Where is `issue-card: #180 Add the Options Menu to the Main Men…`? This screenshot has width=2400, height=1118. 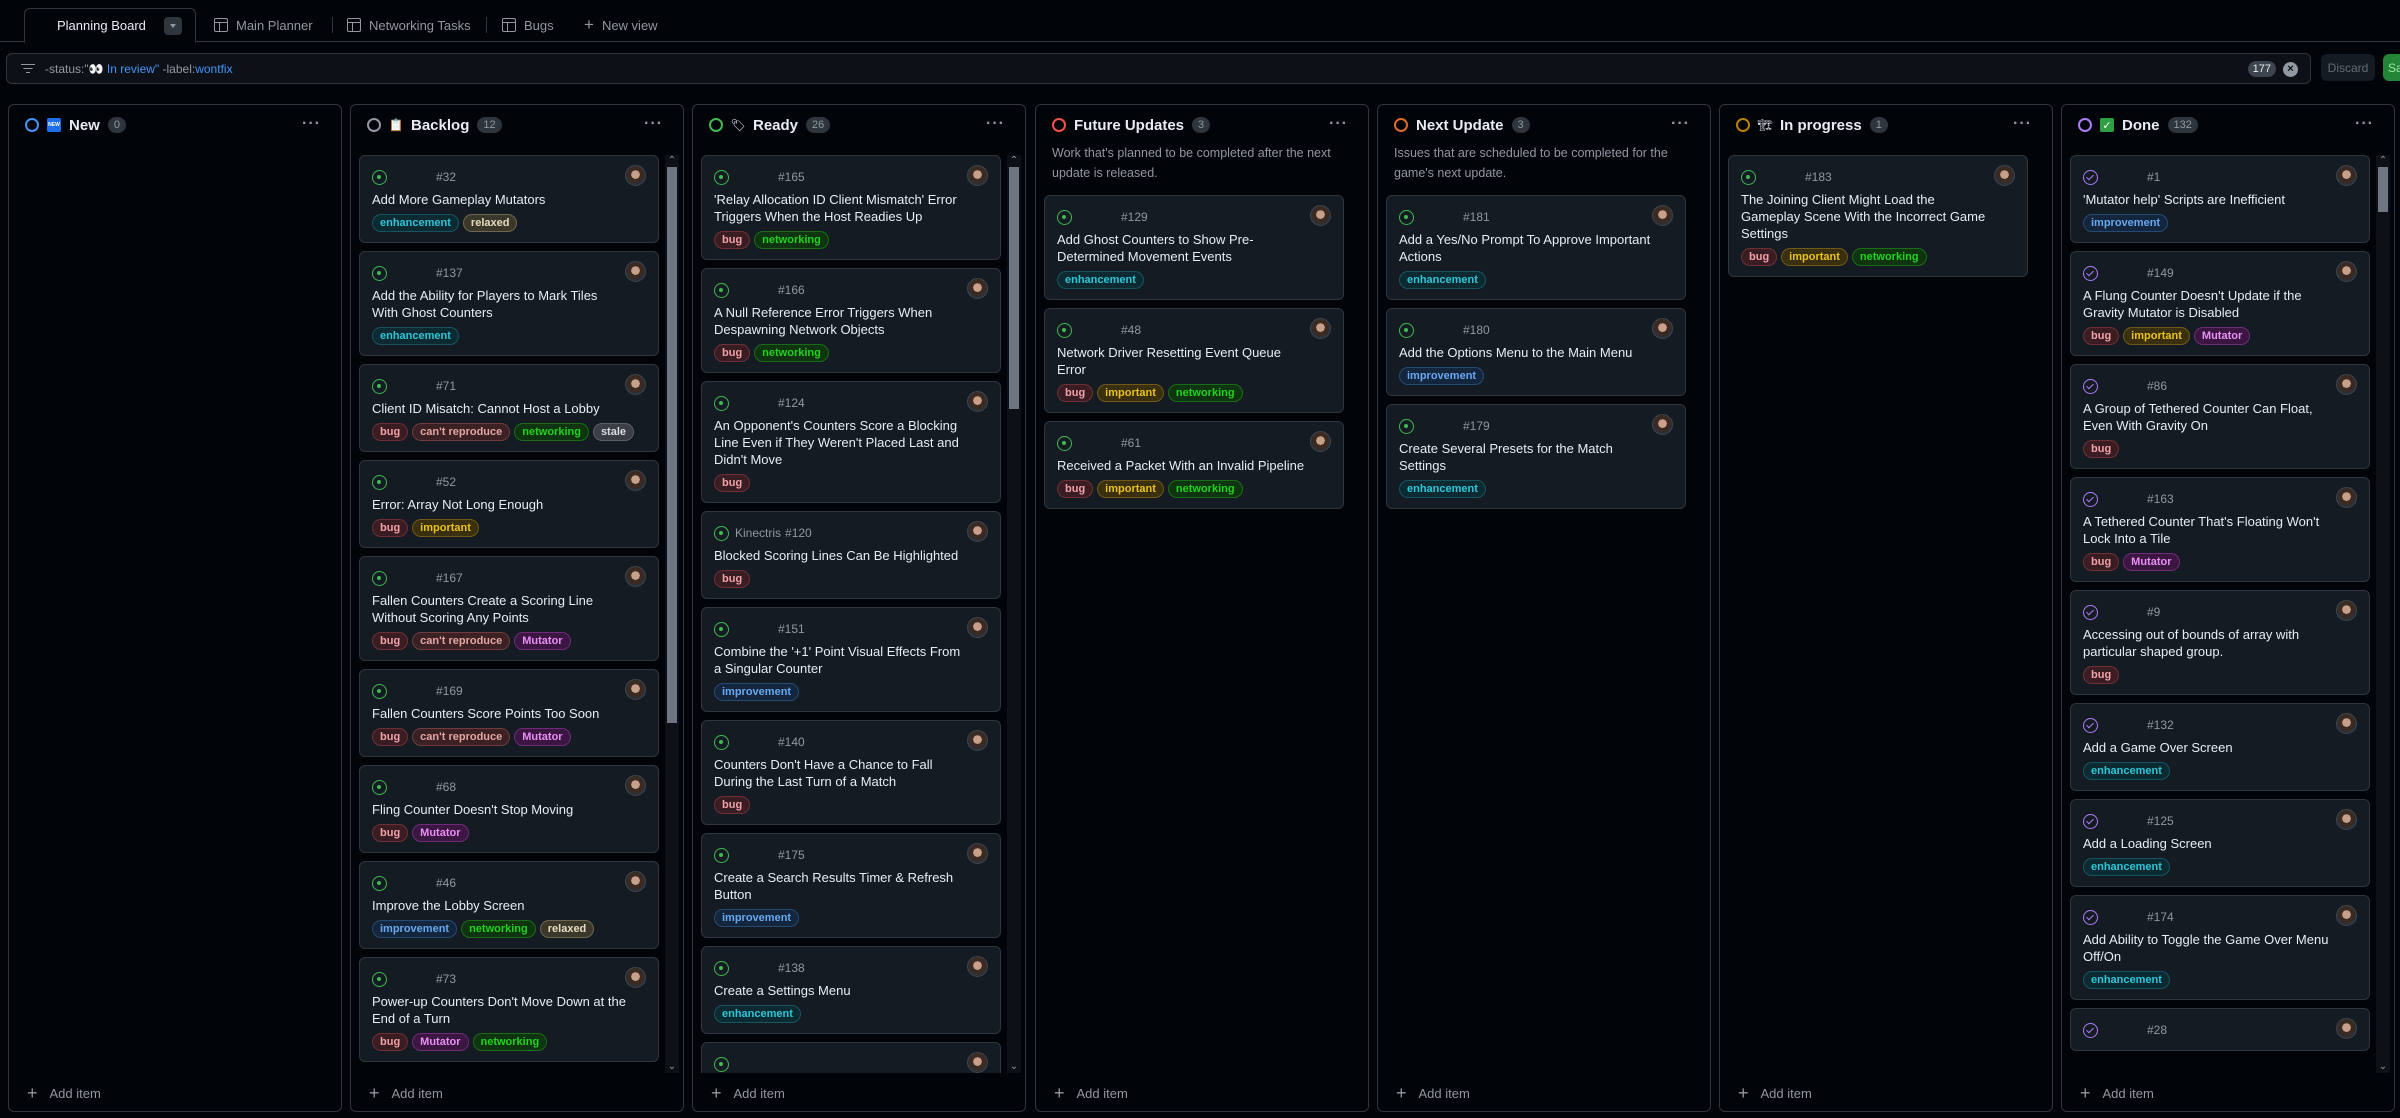 issue-card: #180 Add the Options Menu to the Main Men… is located at coordinates (1536, 352).